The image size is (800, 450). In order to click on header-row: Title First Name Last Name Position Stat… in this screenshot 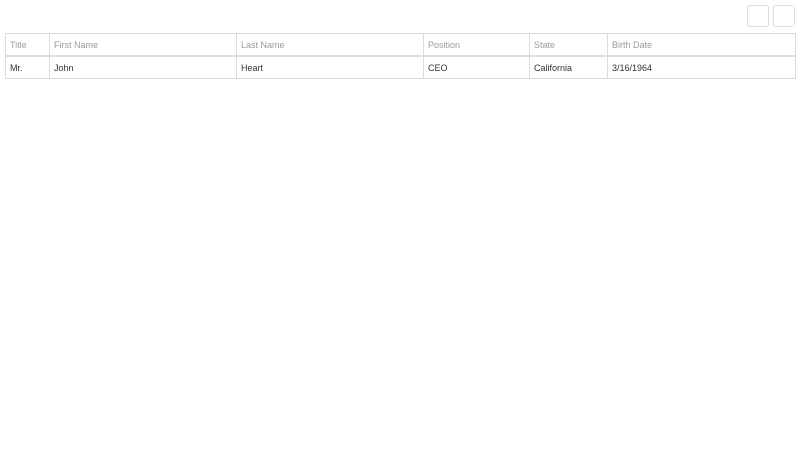, I will do `click(400, 45)`.